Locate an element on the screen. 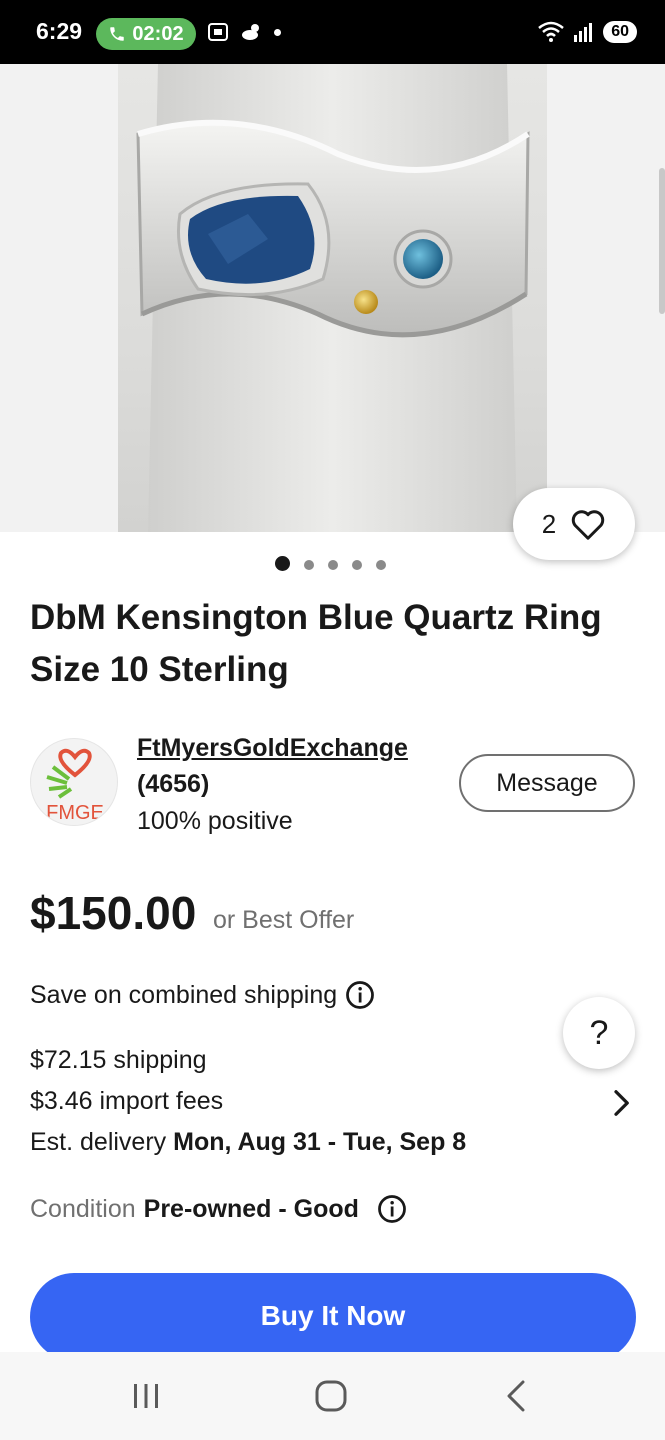 The width and height of the screenshot is (665, 1440). message-seller-button: Message is located at coordinates (547, 783).